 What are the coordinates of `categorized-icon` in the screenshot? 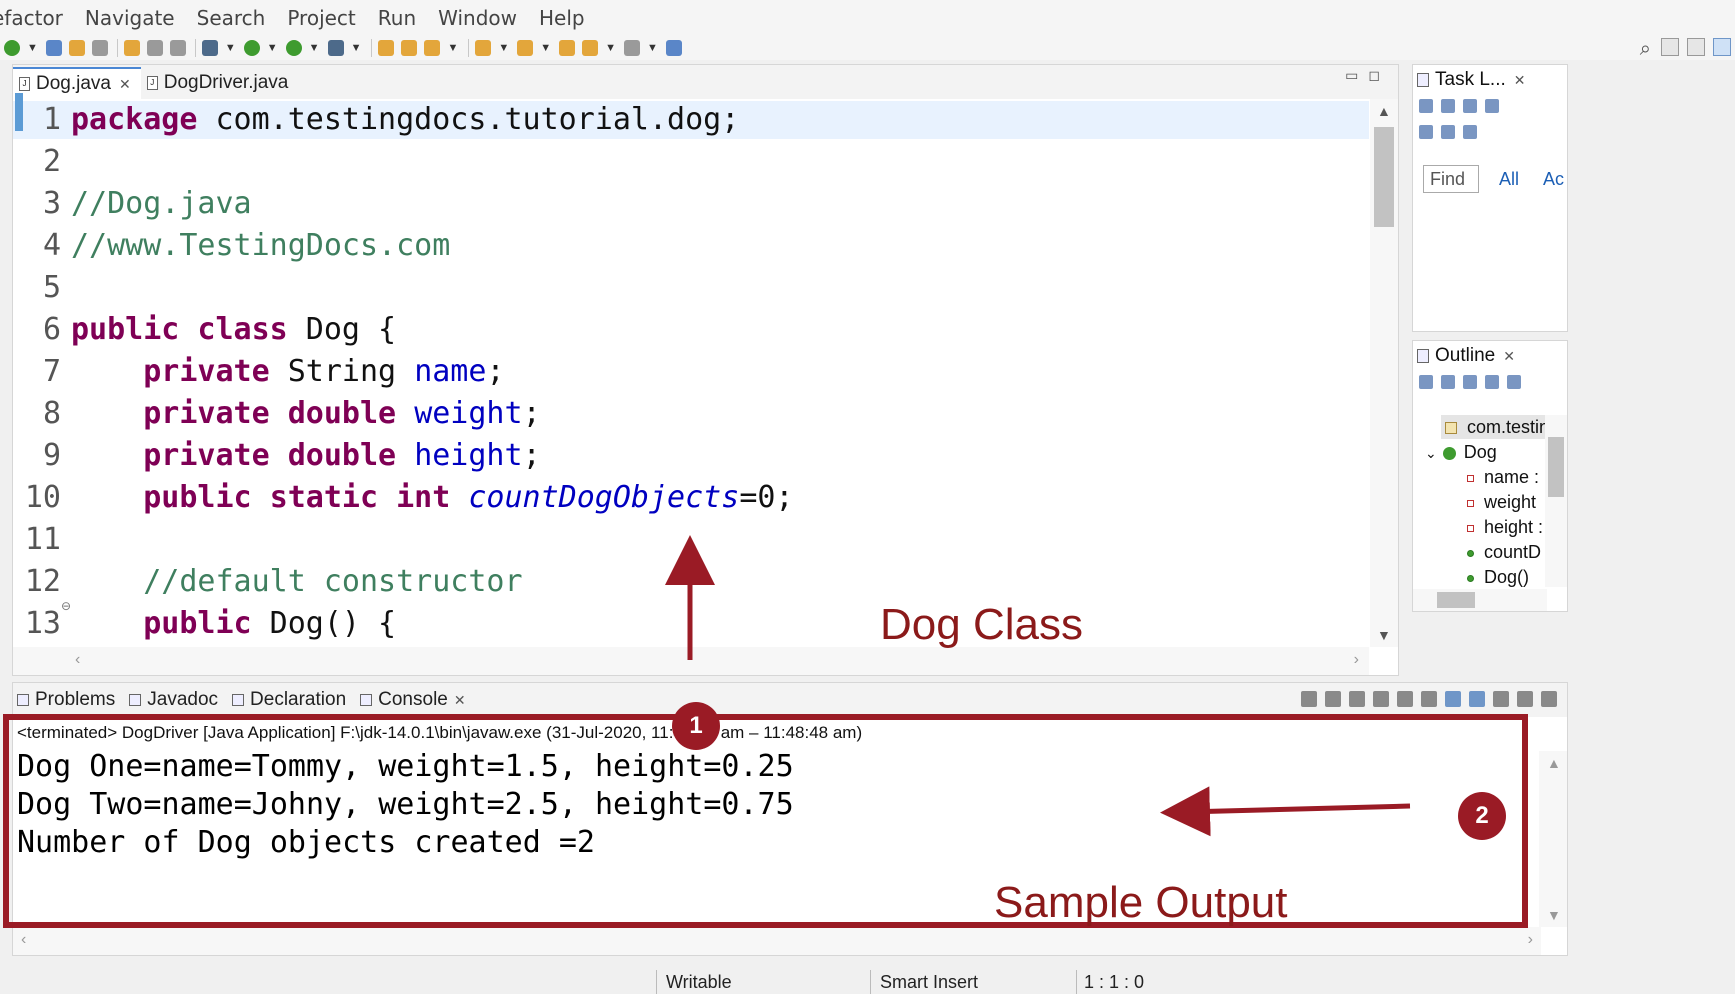 It's located at (1448, 106).